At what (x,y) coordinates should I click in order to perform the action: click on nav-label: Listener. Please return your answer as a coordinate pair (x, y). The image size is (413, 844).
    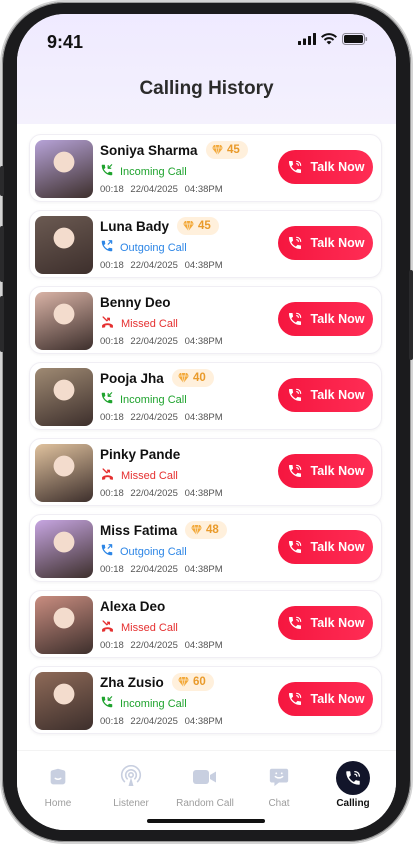
    Looking at the image, I should click on (131, 803).